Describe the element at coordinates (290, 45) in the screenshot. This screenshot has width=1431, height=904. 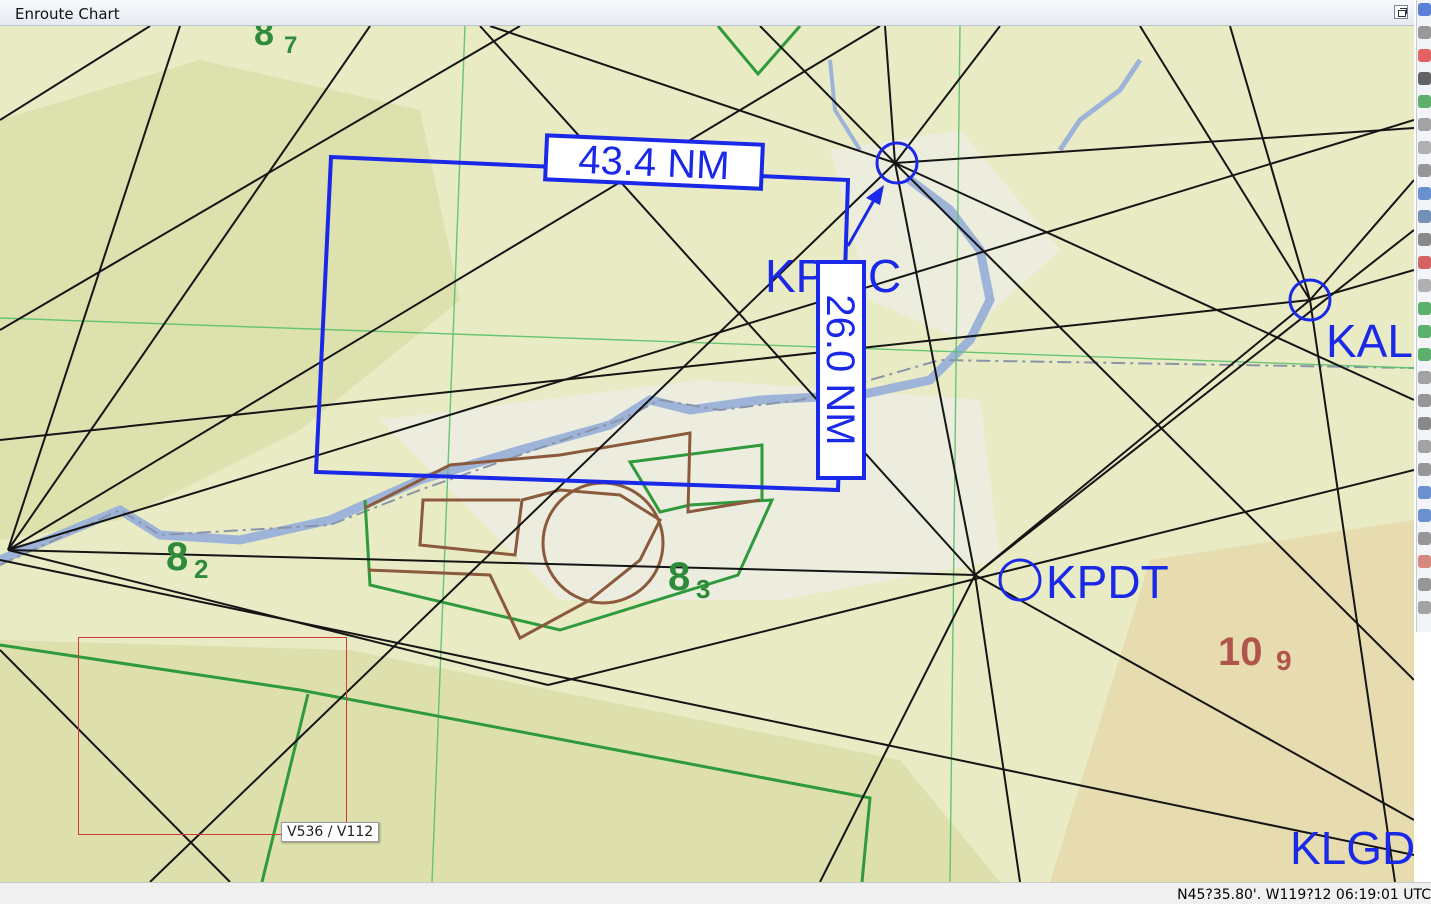
I see `svg-text: 7` at that location.